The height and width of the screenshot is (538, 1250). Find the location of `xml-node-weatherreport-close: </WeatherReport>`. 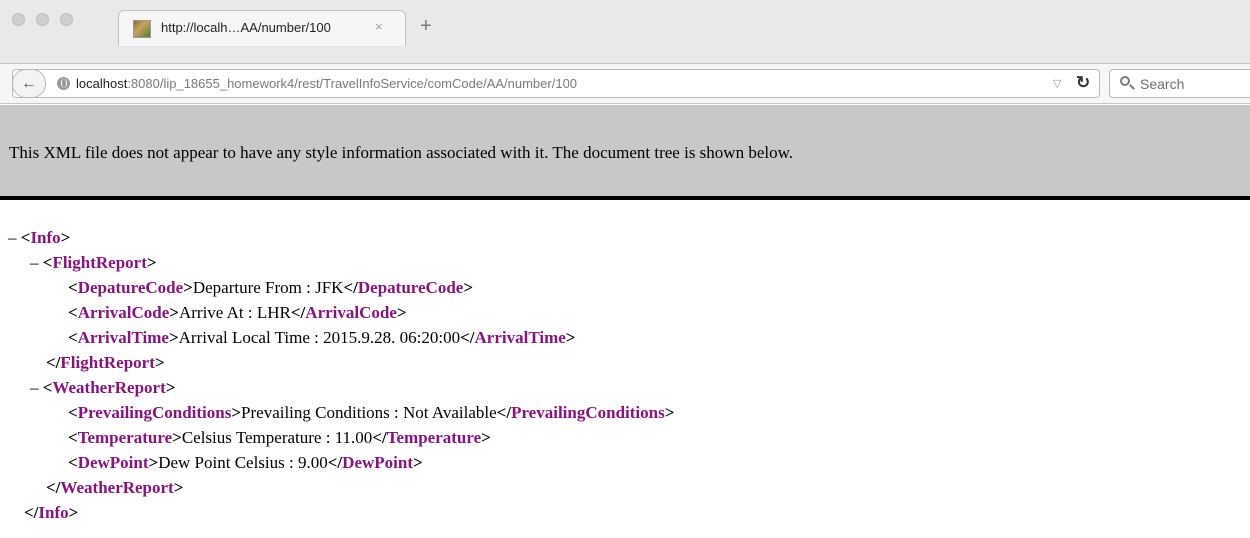

xml-node-weatherreport-close: </WeatherReport> is located at coordinates (114, 488).